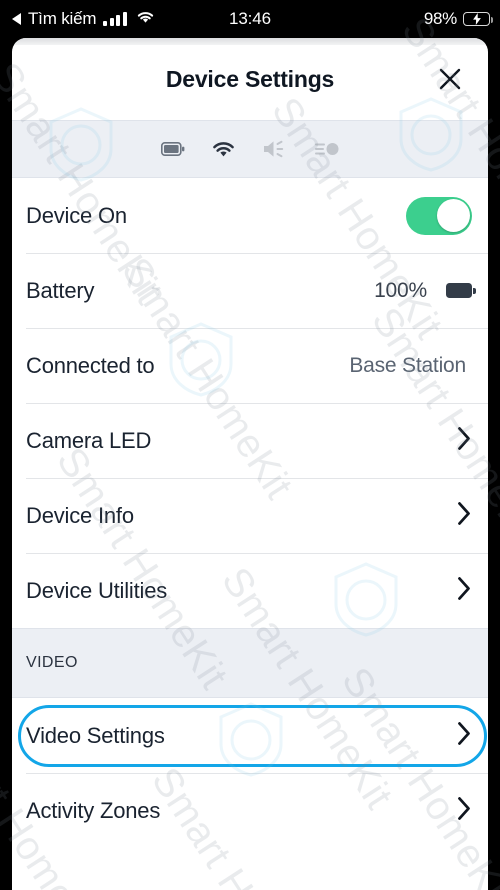 This screenshot has width=500, height=890. What do you see at coordinates (90, 365) in the screenshot?
I see `row-label: Connected to` at bounding box center [90, 365].